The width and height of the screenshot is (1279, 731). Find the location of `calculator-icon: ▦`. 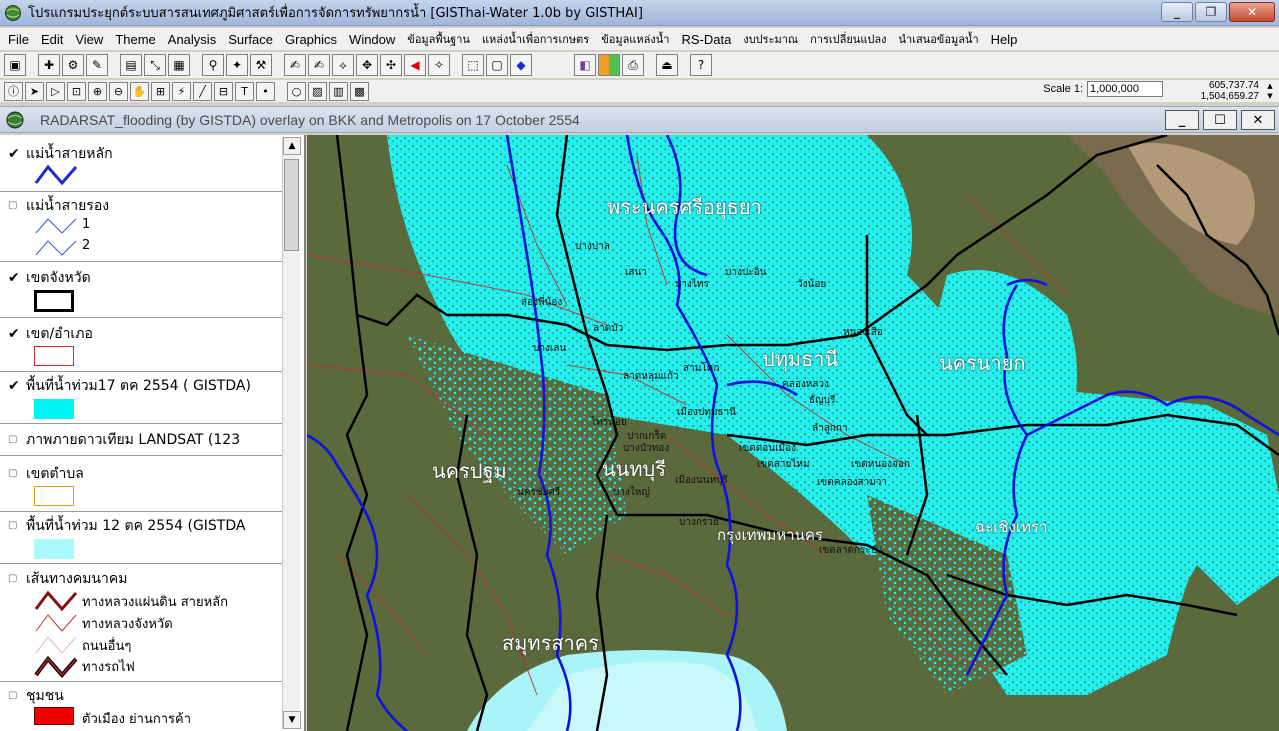

calculator-icon: ▦ is located at coordinates (179, 65).